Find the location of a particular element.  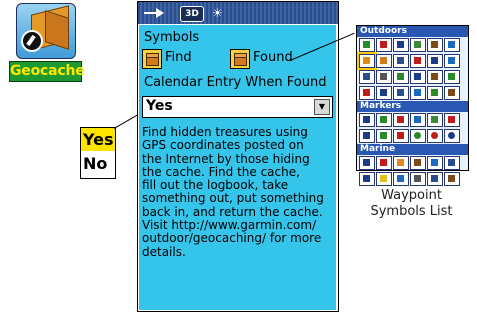

green-dot-icon is located at coordinates (418, 136).